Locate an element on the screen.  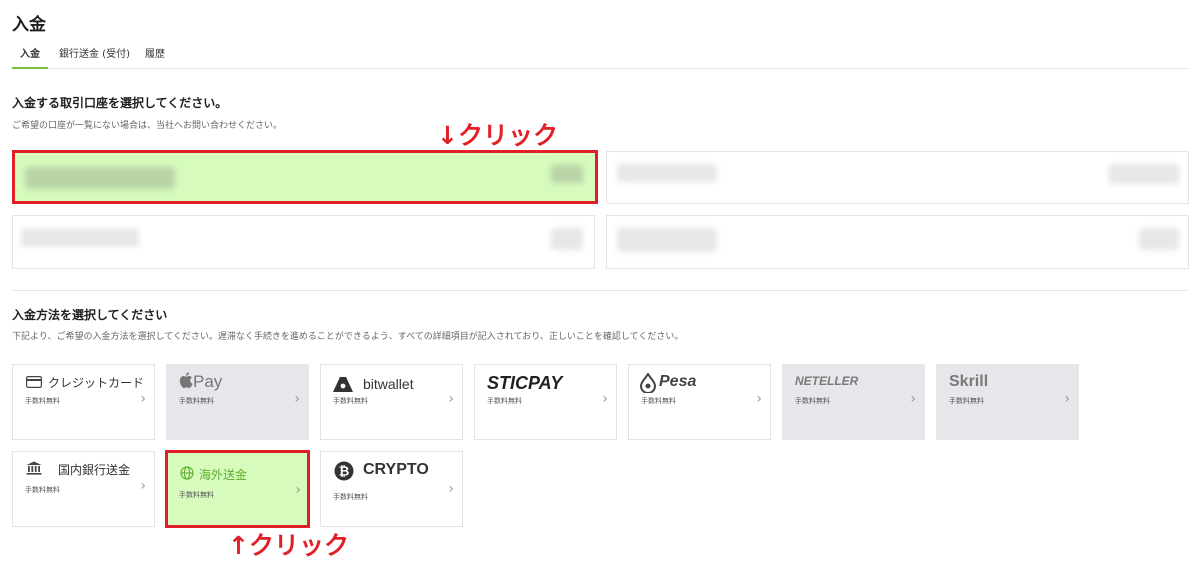
bitcoin-icon: ₿ is located at coordinates (344, 471).